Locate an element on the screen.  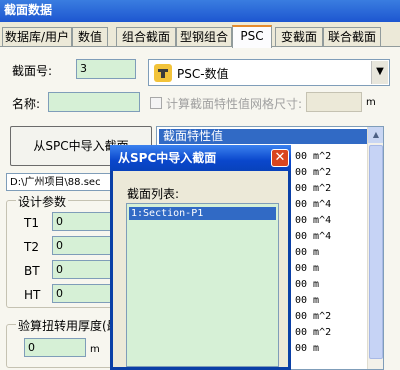
torsion-thickness-unit: m is located at coordinates (95, 349).